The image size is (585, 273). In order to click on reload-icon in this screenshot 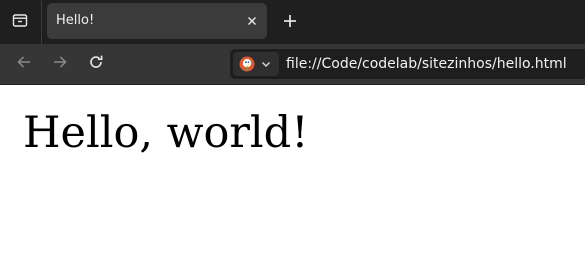, I will do `click(96, 64)`.